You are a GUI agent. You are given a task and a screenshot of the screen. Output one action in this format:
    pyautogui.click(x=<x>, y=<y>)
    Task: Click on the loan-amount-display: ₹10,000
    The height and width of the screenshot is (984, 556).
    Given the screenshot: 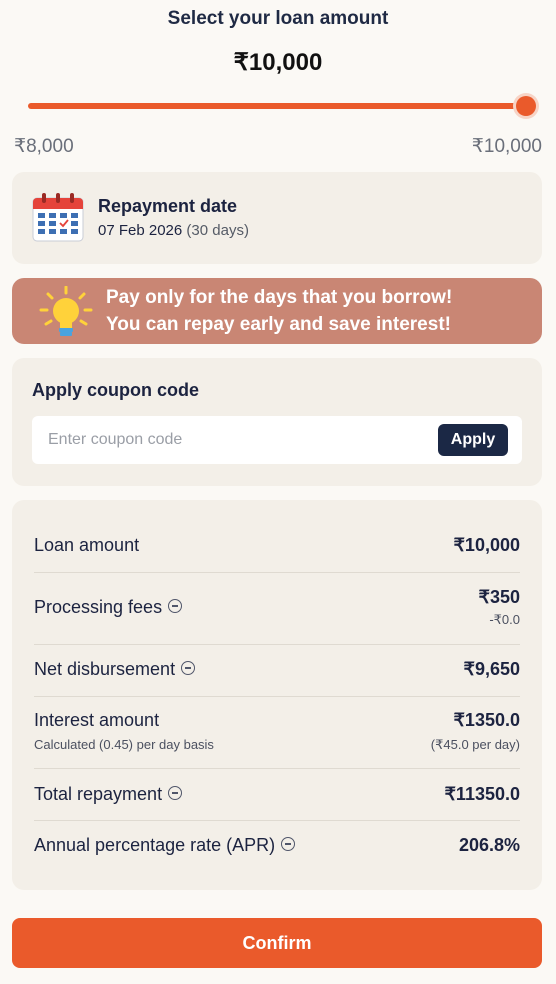 What is the action you would take?
    pyautogui.click(x=278, y=62)
    